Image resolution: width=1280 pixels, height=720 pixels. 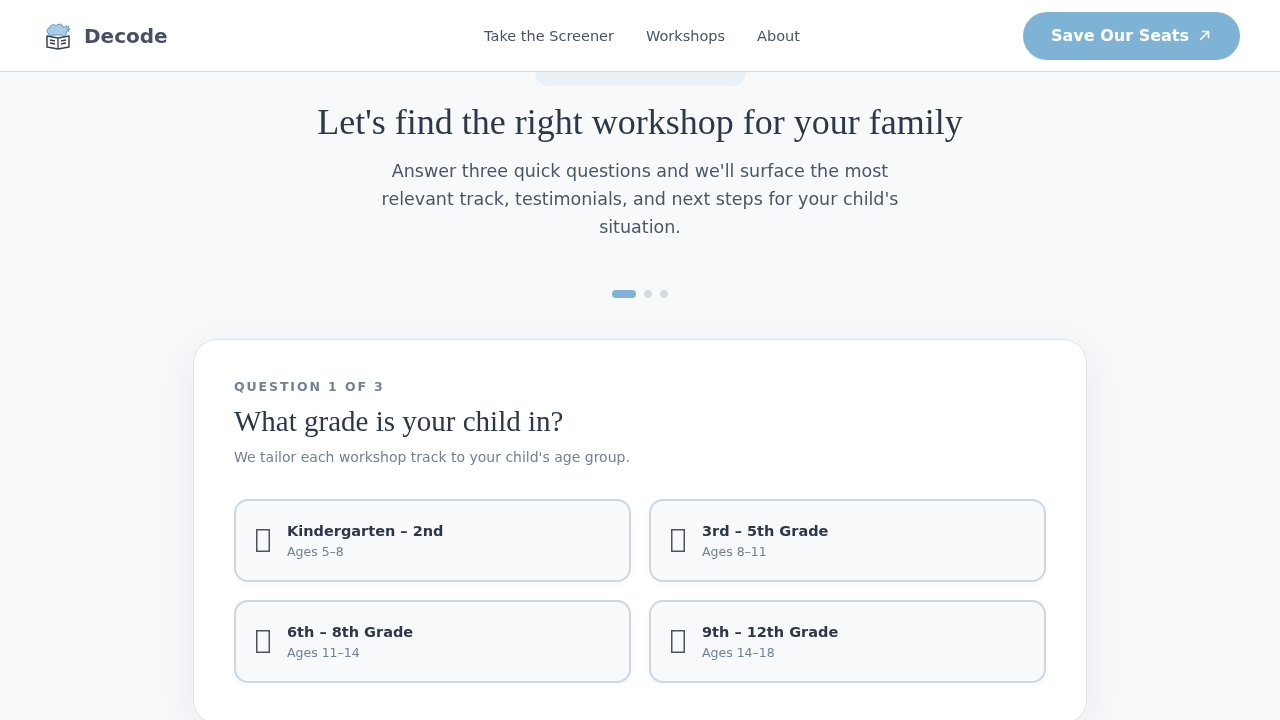 I want to click on option-ages: Ages 8–11, so click(x=735, y=551).